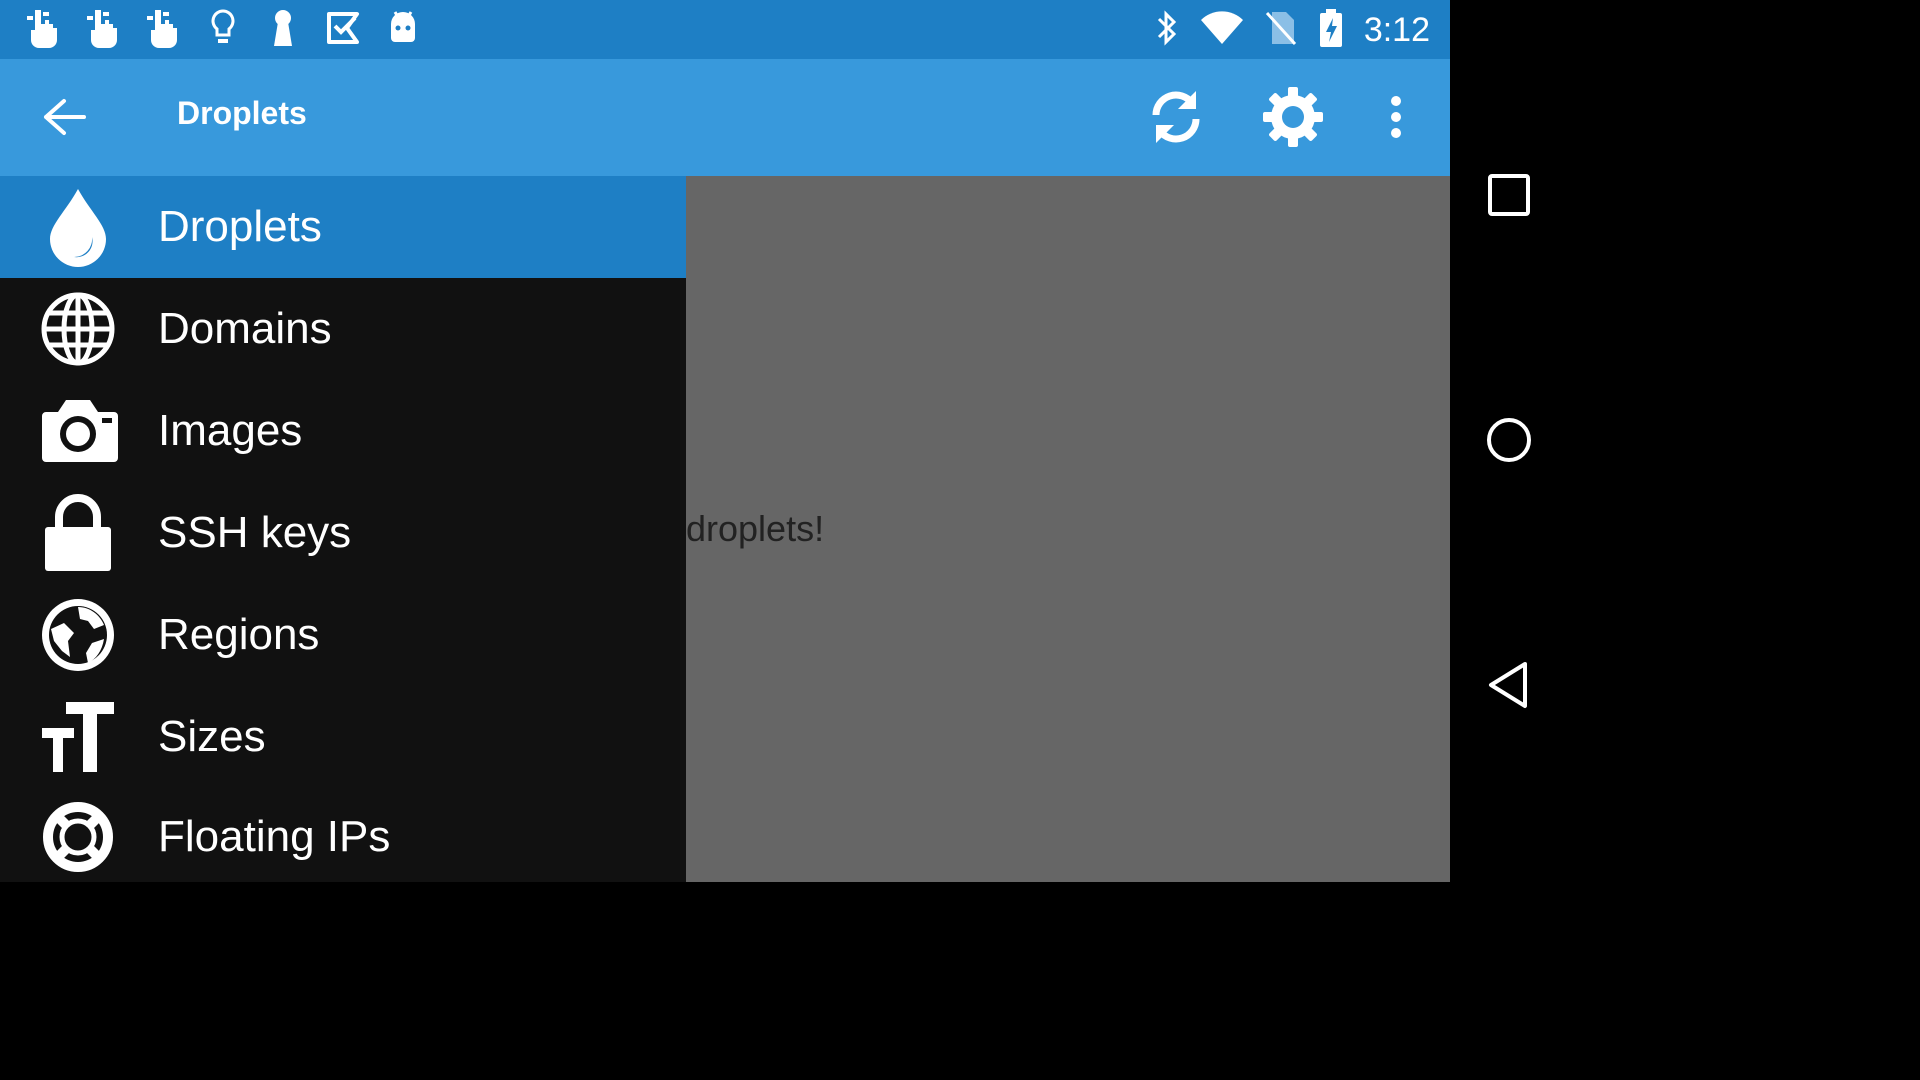  I want to click on system-icons: 3:12, so click(1292, 30).